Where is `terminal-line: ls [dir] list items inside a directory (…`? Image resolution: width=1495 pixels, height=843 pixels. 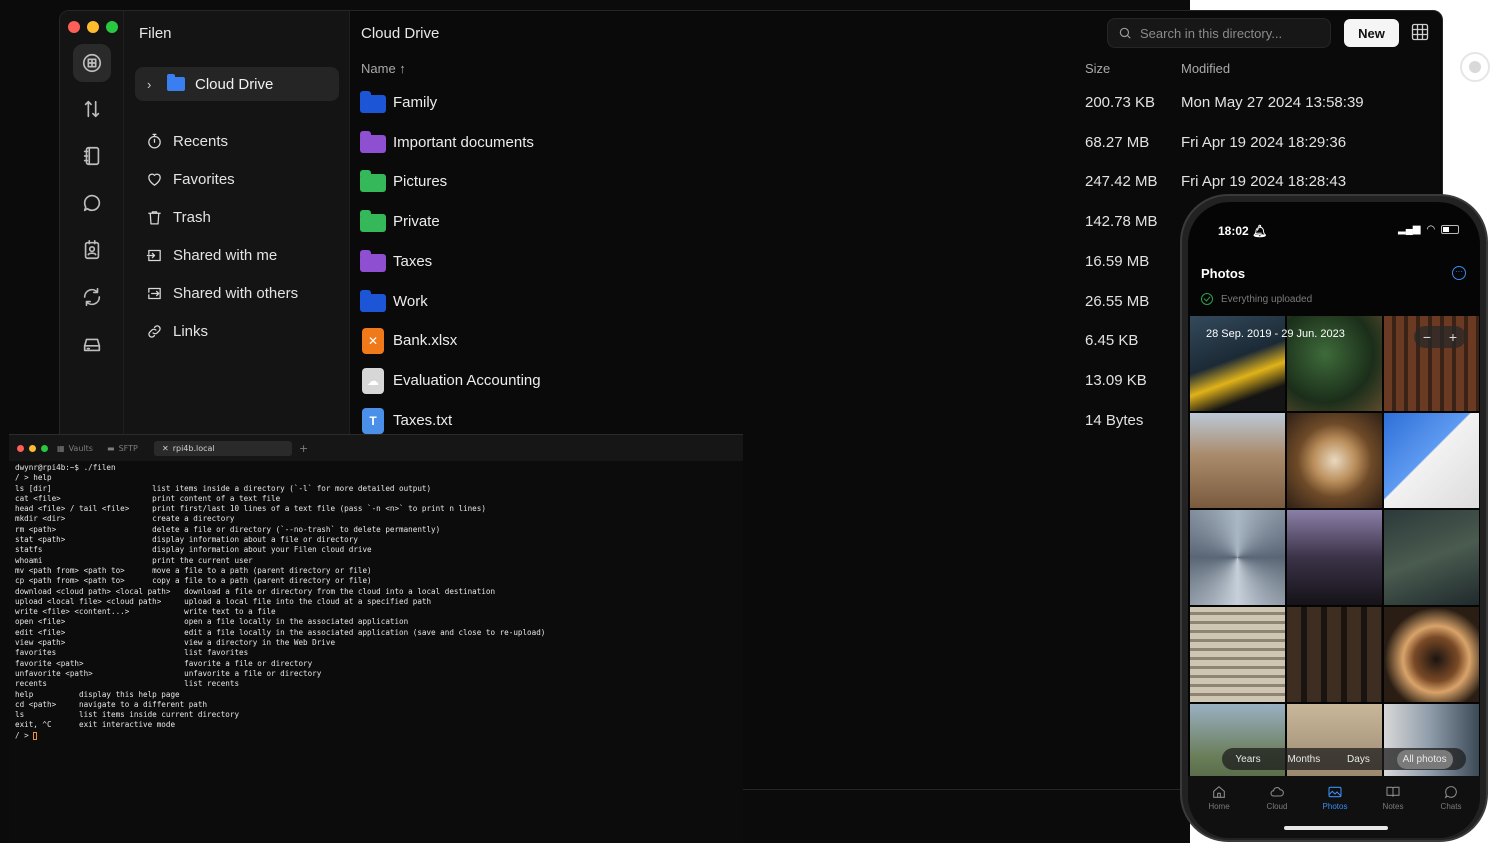 terminal-line: ls [dir] list items inside a directory (… is located at coordinates (223, 488).